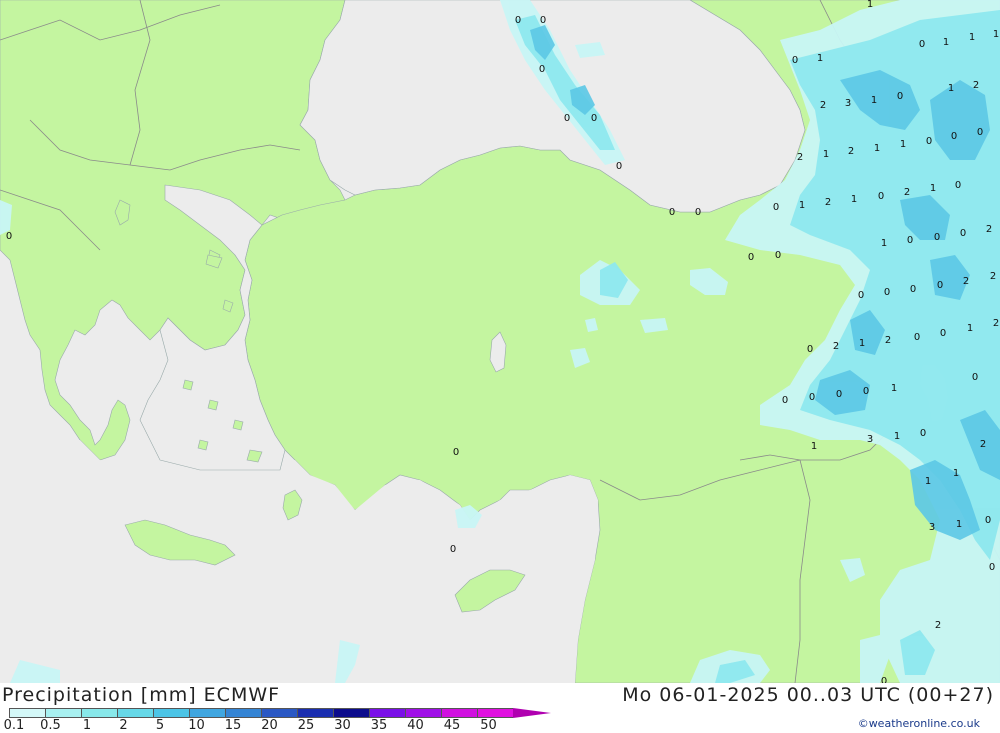 The width and height of the screenshot is (1000, 733). Describe the element at coordinates (196, 725) in the screenshot. I see `scale-tick-label: 10` at that location.